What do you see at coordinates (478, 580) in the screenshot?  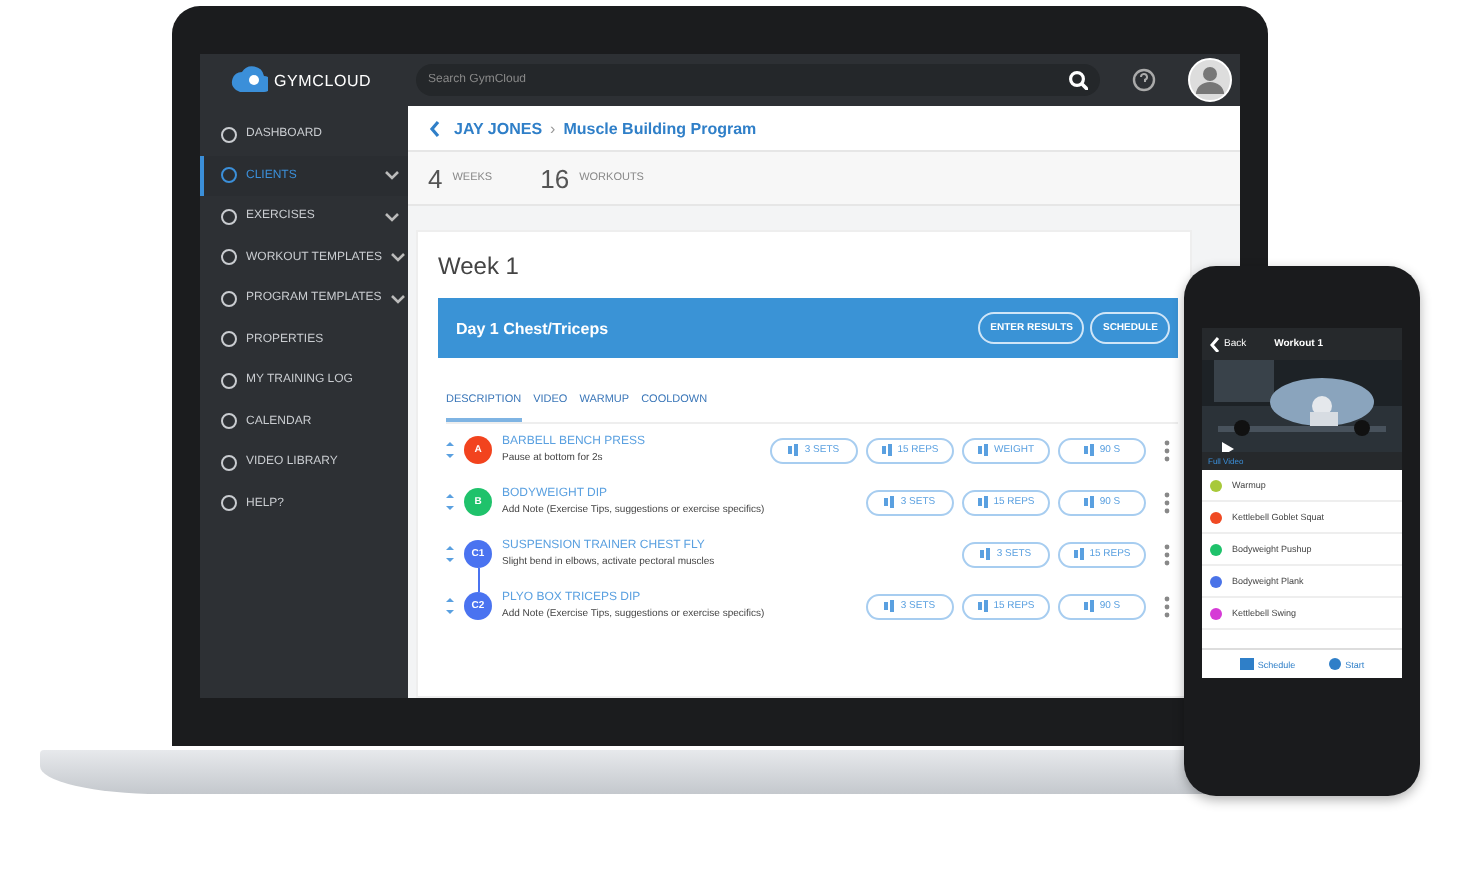 I see `superset-connector` at bounding box center [478, 580].